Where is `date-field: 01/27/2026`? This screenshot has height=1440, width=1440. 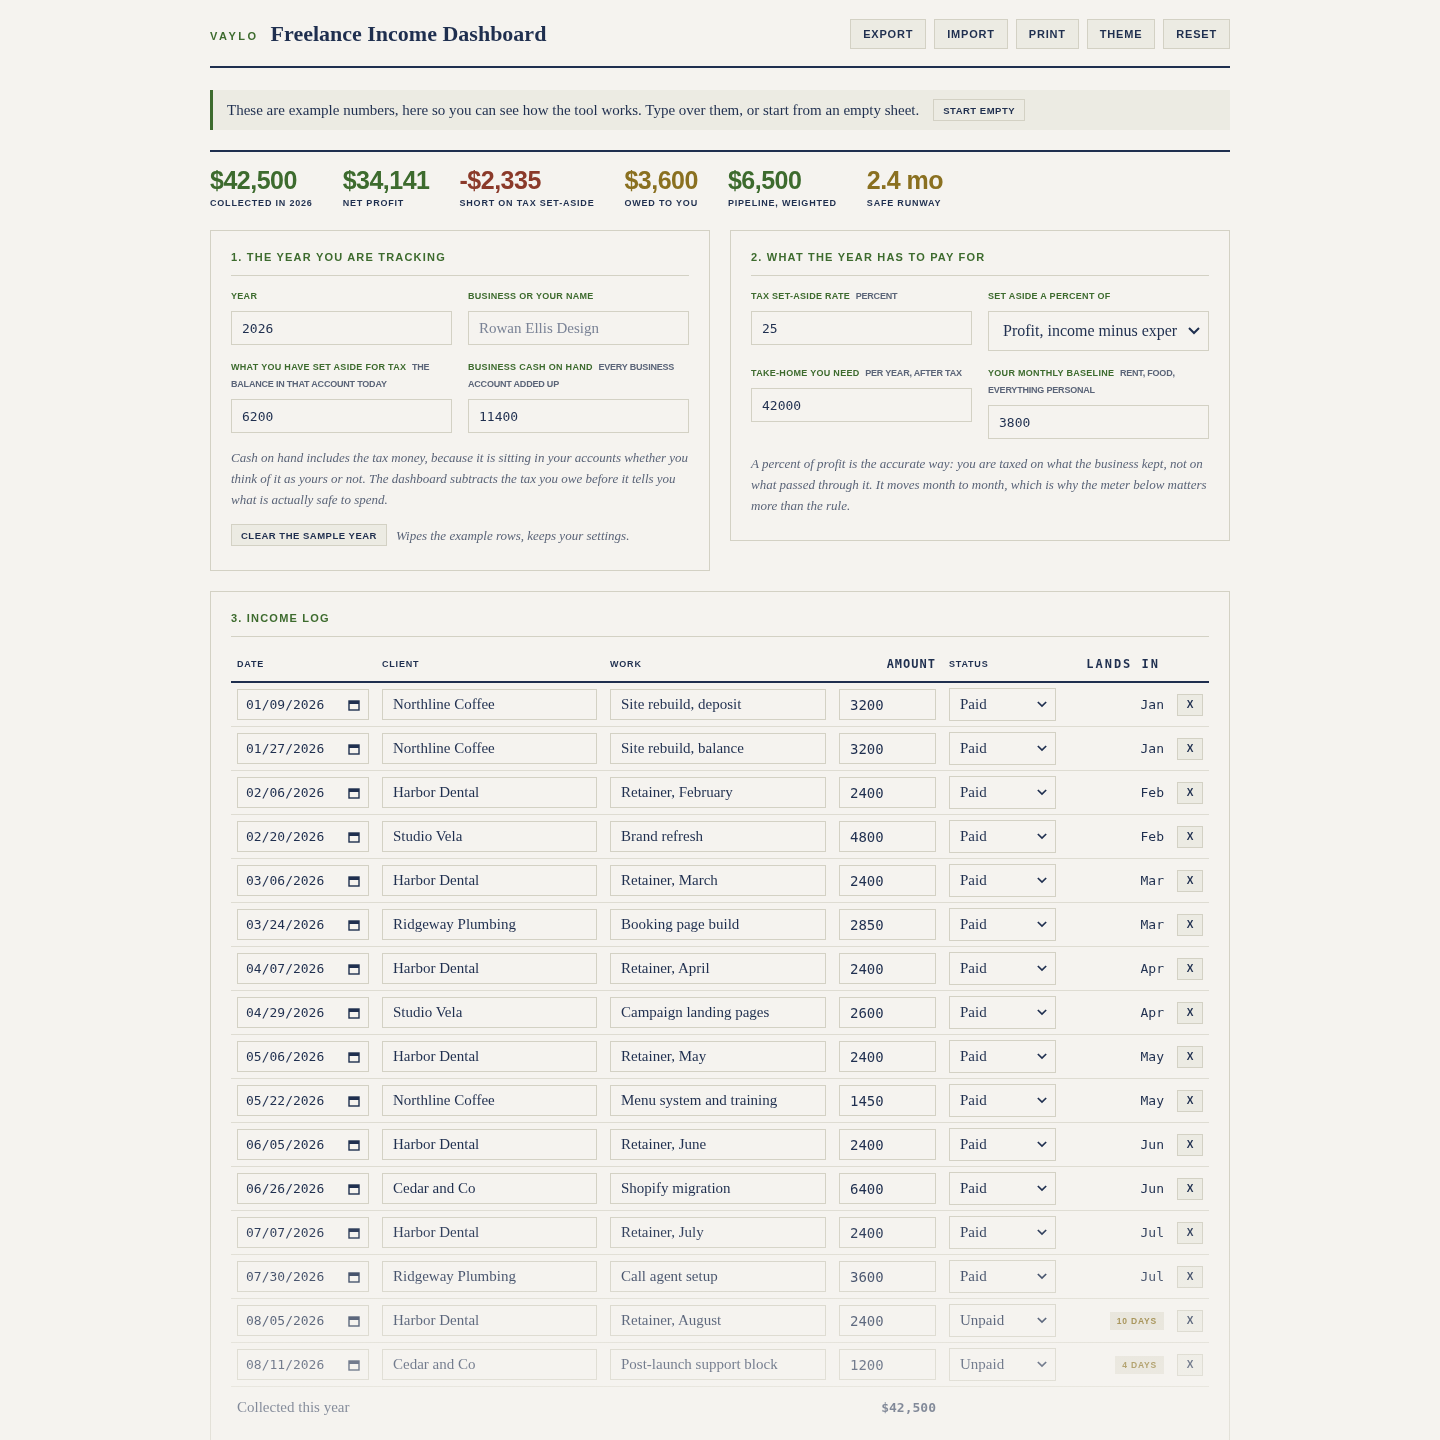
date-field: 01/27/2026 is located at coordinates (303, 748).